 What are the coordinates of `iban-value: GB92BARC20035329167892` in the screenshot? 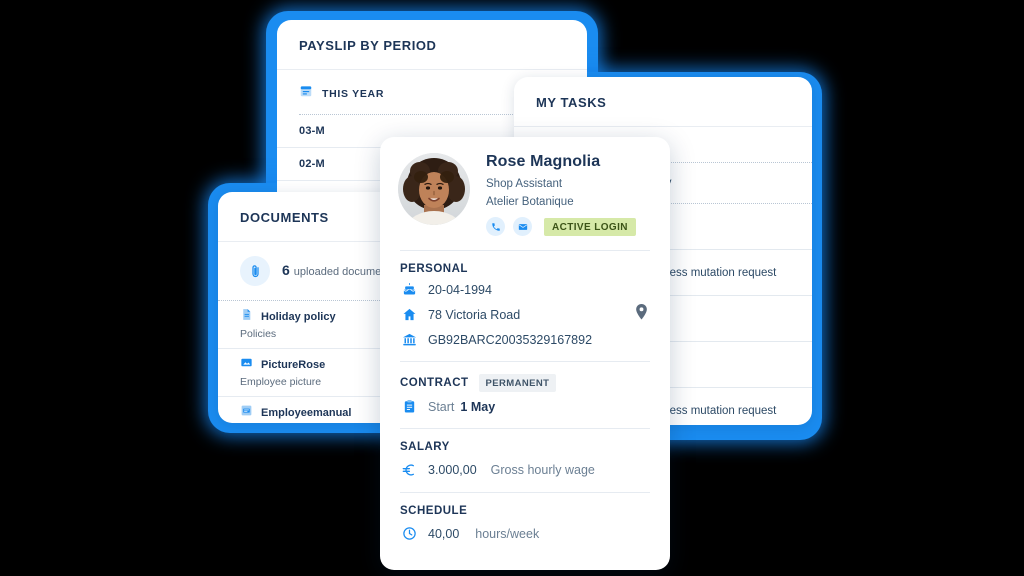 It's located at (510, 339).